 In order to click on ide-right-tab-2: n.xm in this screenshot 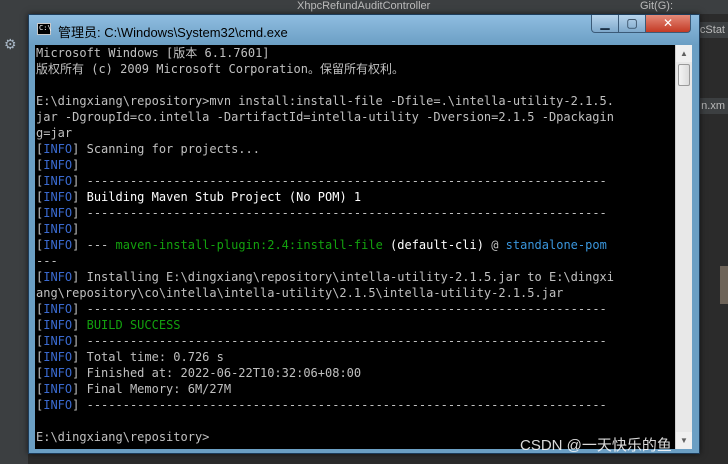, I will do `click(713, 106)`.